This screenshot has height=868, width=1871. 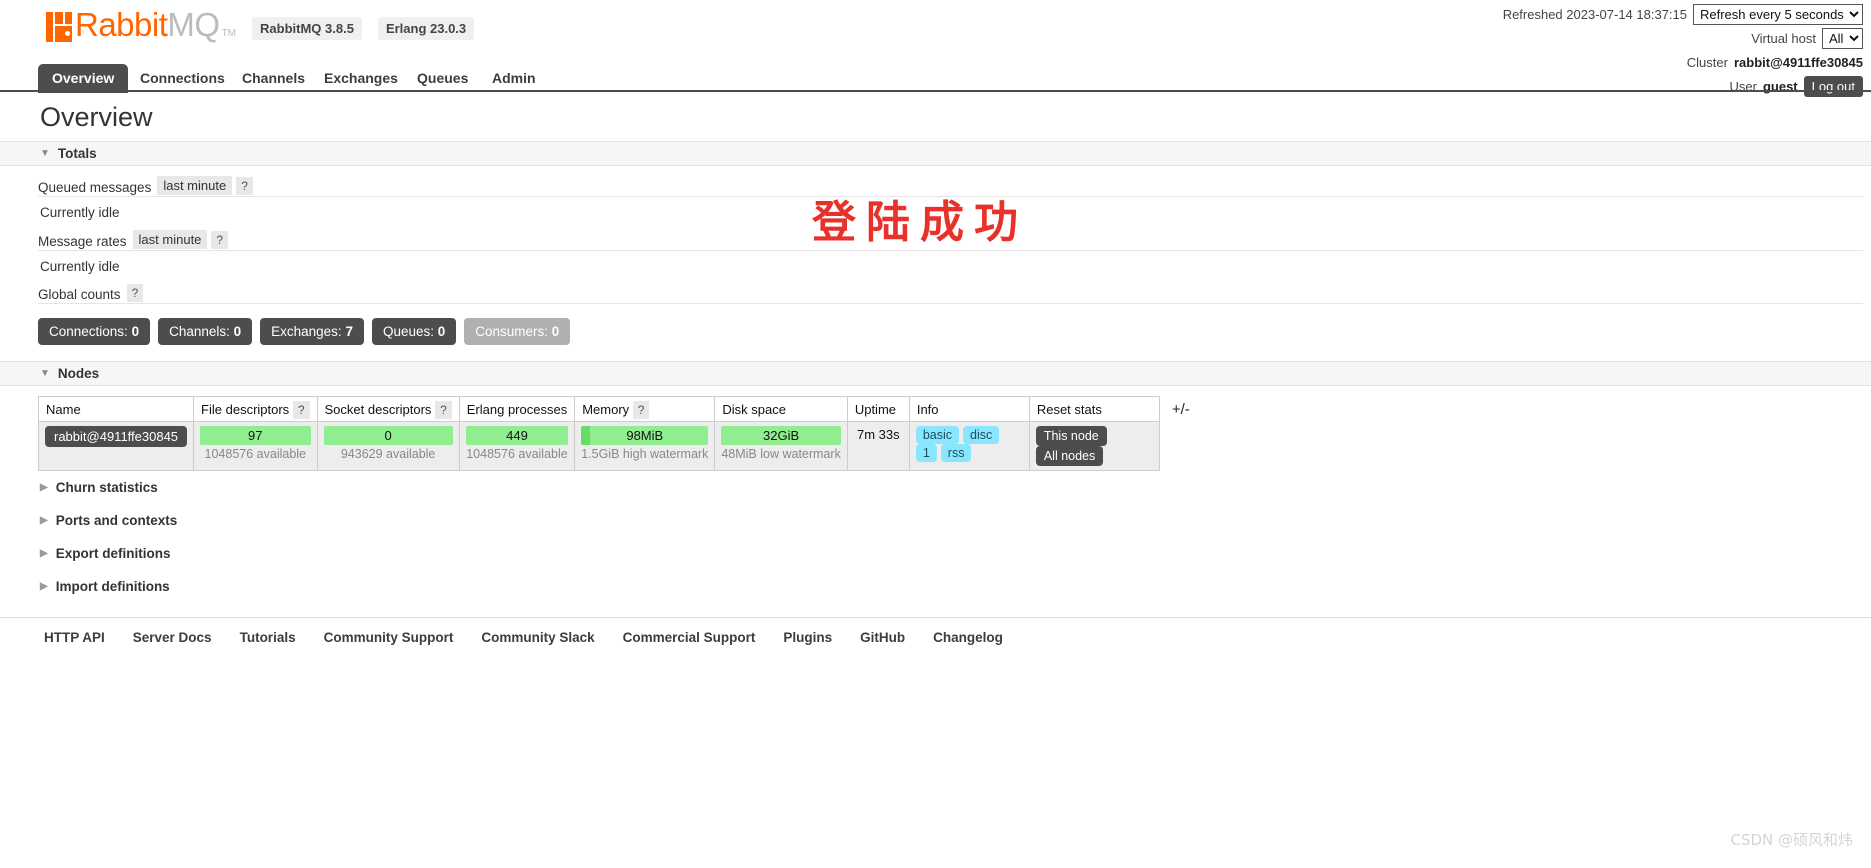 I want to click on reset-stats-all-nodes-button: All nodes, so click(x=1069, y=456).